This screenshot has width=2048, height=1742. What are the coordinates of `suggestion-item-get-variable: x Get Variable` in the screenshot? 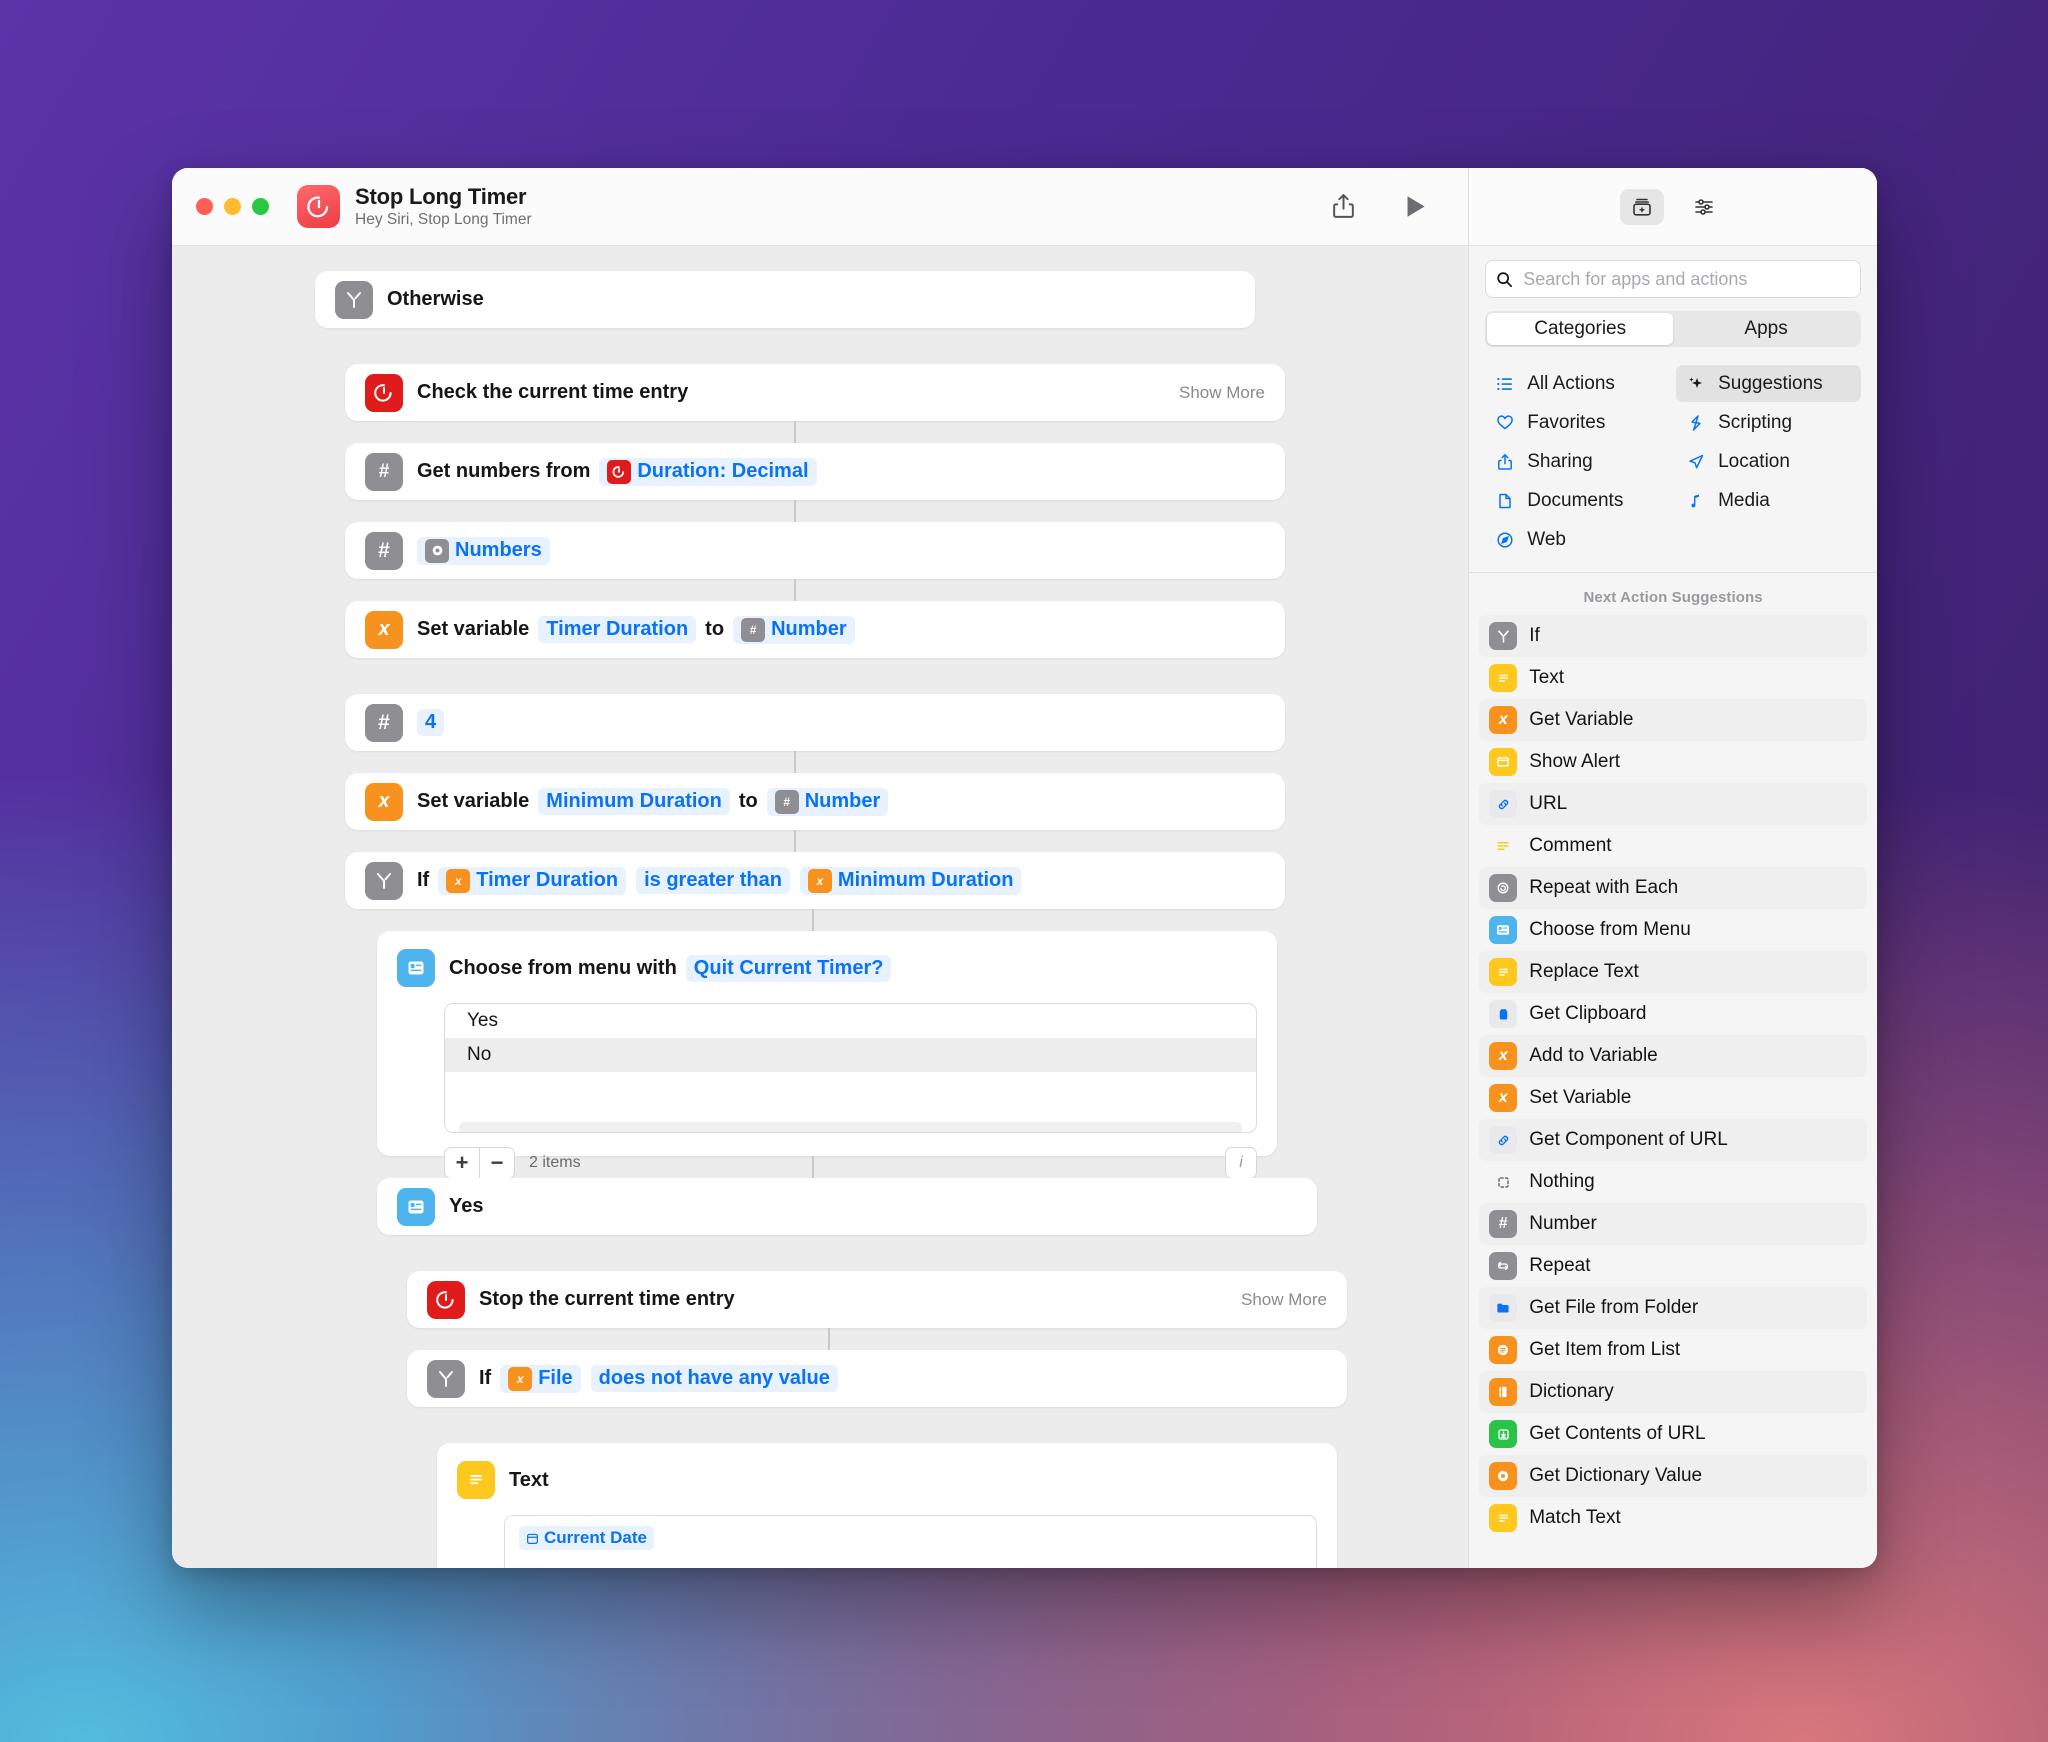 It's located at (1673, 720).